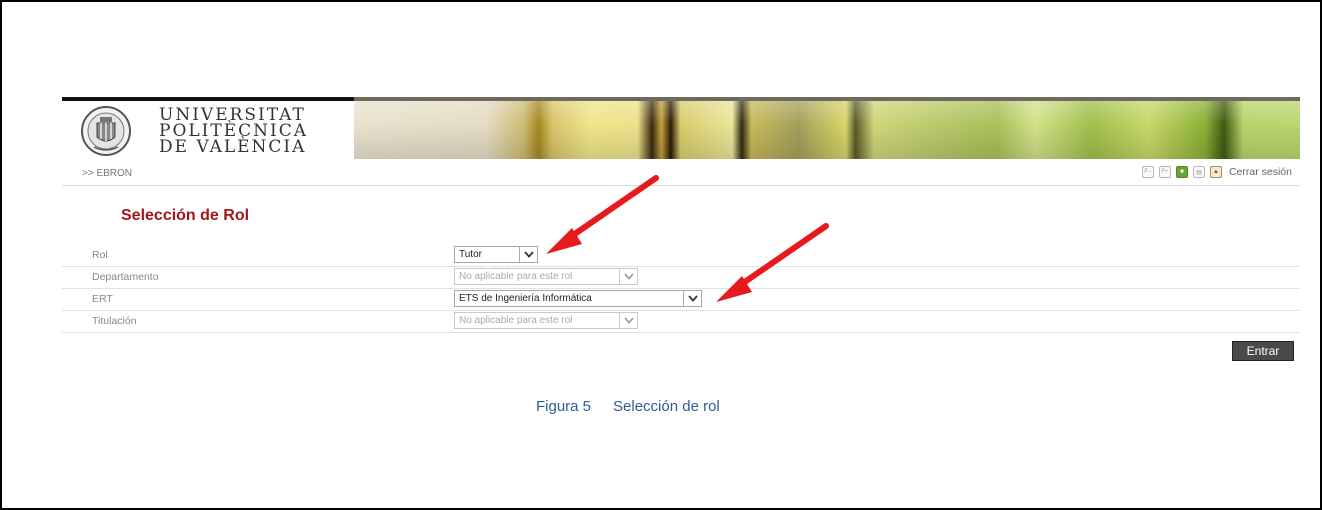 The width and height of the screenshot is (1322, 510). Describe the element at coordinates (666, 406) in the screenshot. I see `figure-caption-text: Selección de rol` at that location.